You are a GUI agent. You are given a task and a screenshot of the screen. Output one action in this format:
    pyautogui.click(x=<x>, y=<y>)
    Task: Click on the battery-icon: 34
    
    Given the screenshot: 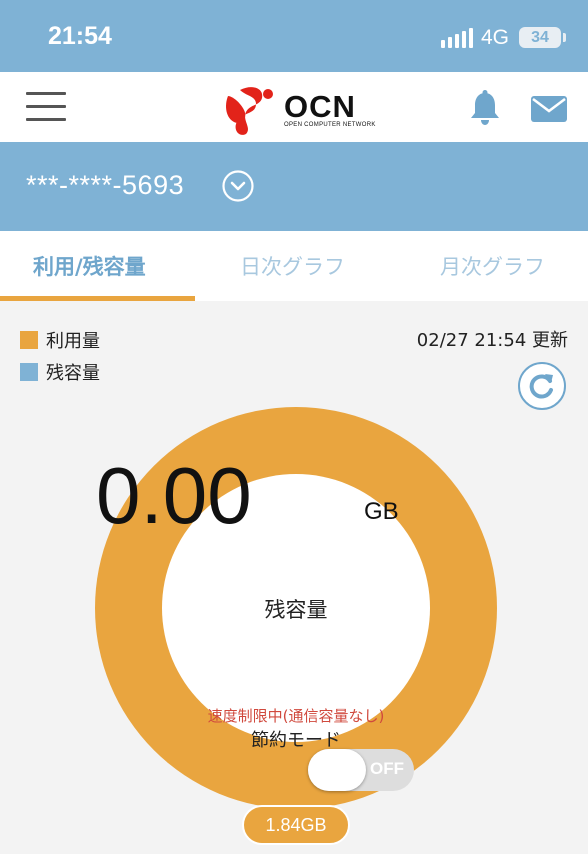 What is the action you would take?
    pyautogui.click(x=542, y=37)
    